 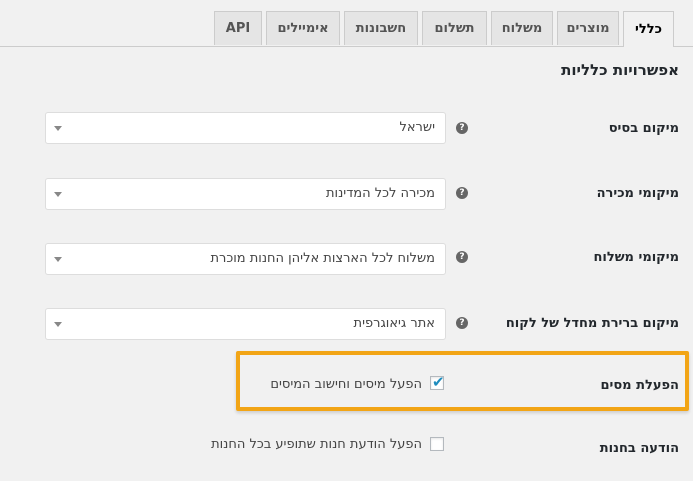 I want to click on customer-default-location-label: מיקום ברירת מחדל של לקוח, so click(x=592, y=323).